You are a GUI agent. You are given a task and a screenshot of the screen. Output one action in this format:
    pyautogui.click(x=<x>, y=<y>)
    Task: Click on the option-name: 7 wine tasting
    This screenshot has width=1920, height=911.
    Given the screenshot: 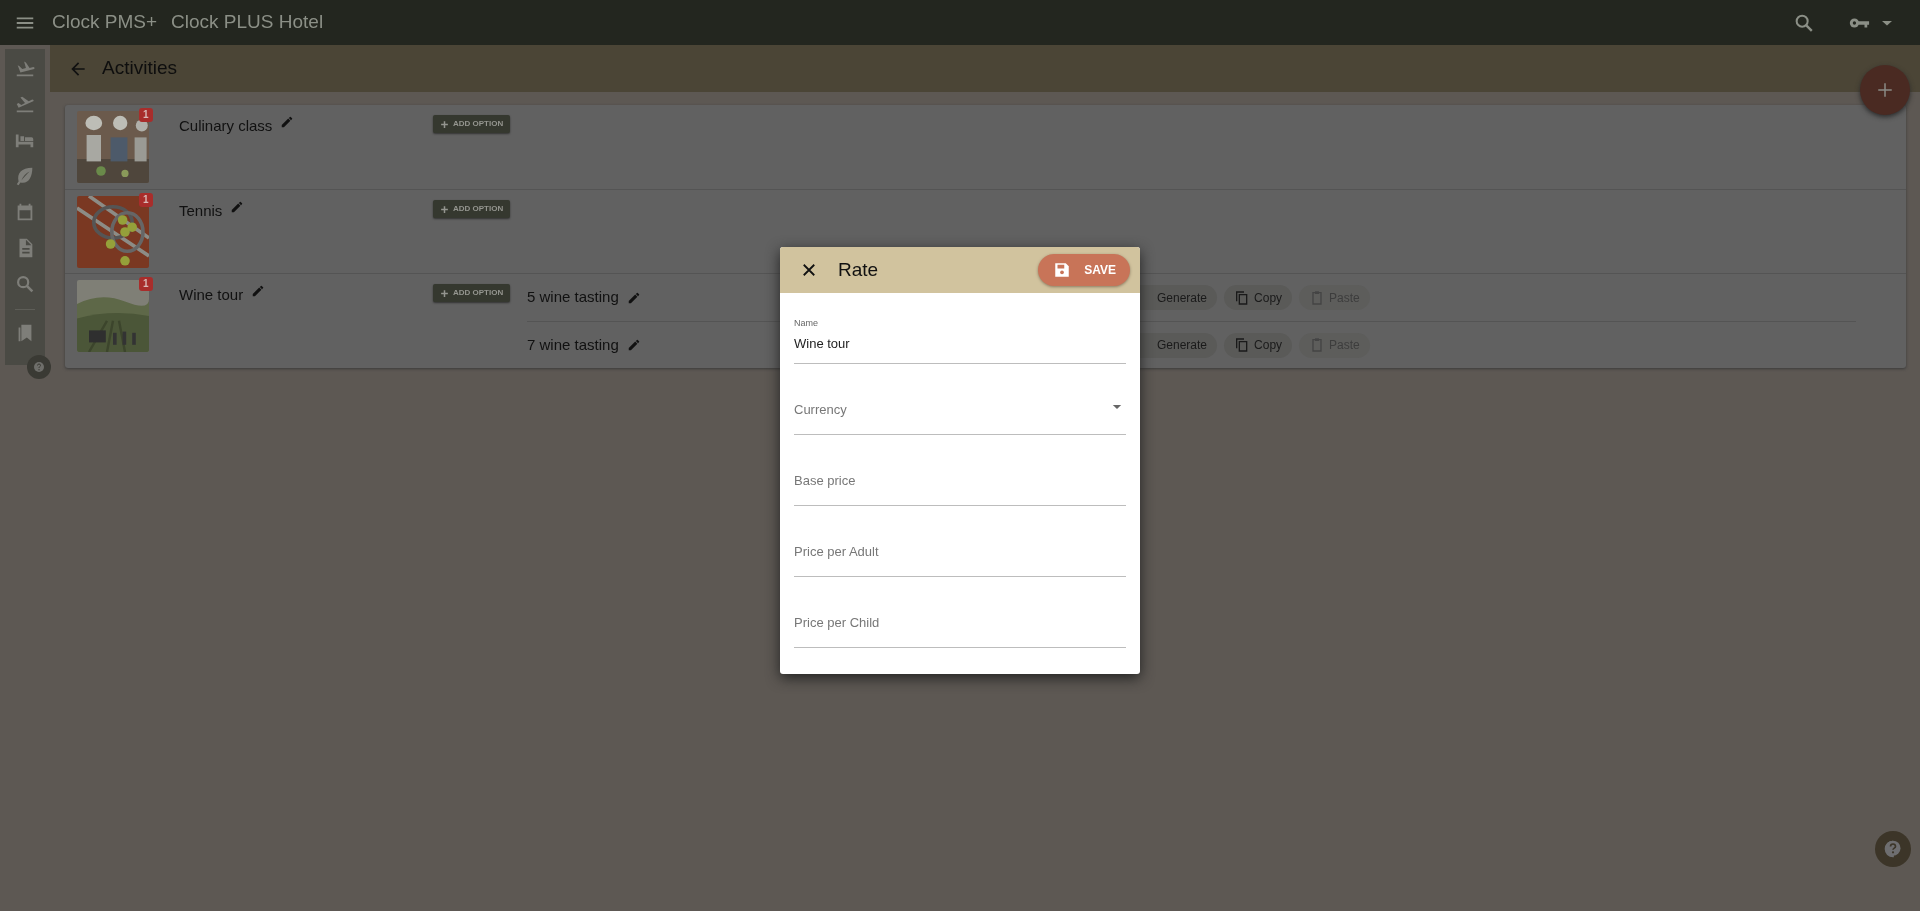 What is the action you would take?
    pyautogui.click(x=573, y=344)
    